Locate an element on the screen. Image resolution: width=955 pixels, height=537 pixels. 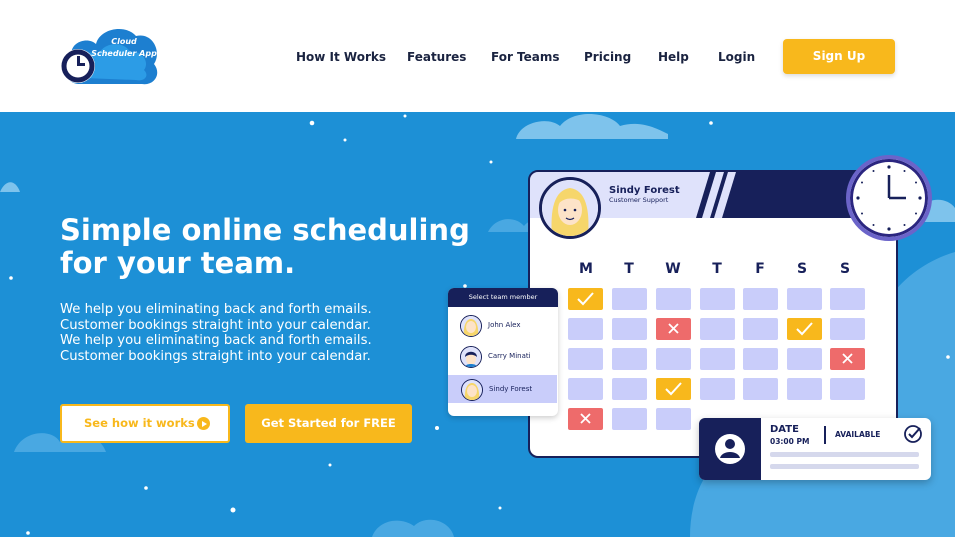
team-member-sindy-forest: Sindy Forest is located at coordinates (503, 389).